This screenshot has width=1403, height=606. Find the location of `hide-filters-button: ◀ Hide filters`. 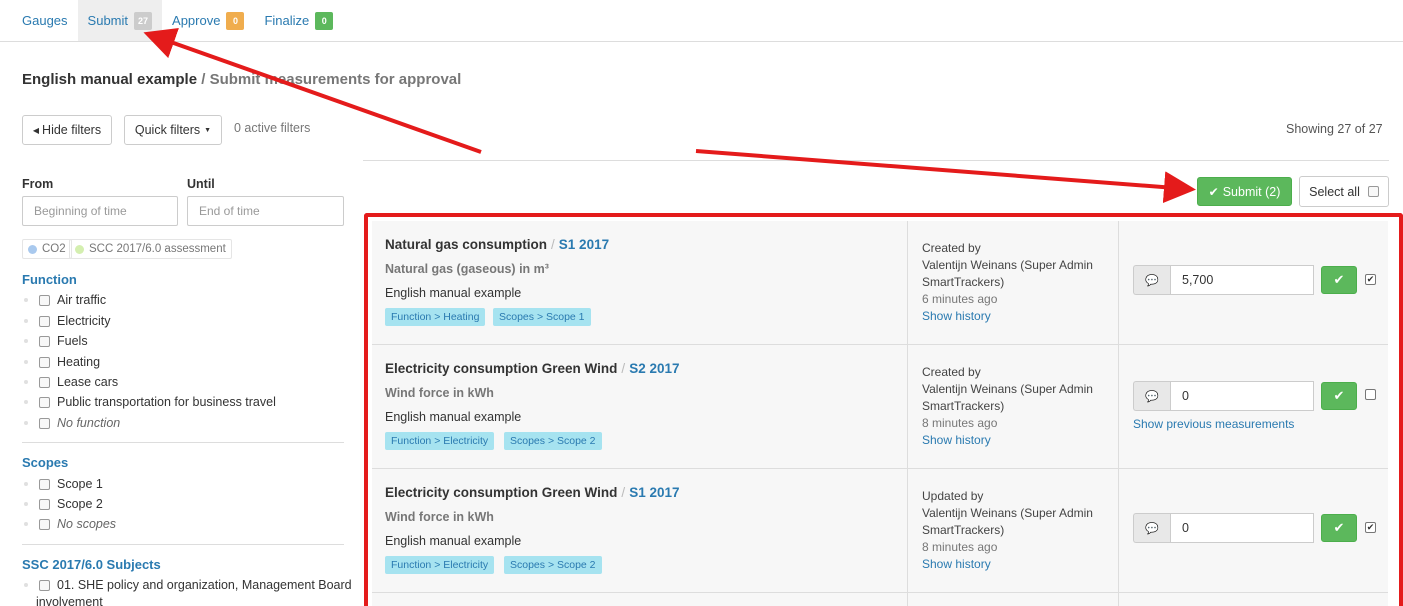

hide-filters-button: ◀ Hide filters is located at coordinates (67, 130).